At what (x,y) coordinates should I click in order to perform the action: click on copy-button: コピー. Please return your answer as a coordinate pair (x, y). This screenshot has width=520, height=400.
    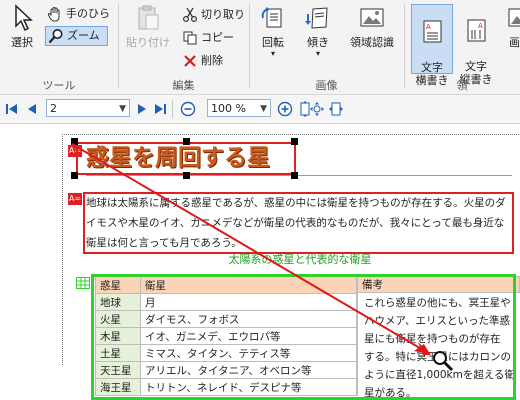
    Looking at the image, I should click on (208, 38).